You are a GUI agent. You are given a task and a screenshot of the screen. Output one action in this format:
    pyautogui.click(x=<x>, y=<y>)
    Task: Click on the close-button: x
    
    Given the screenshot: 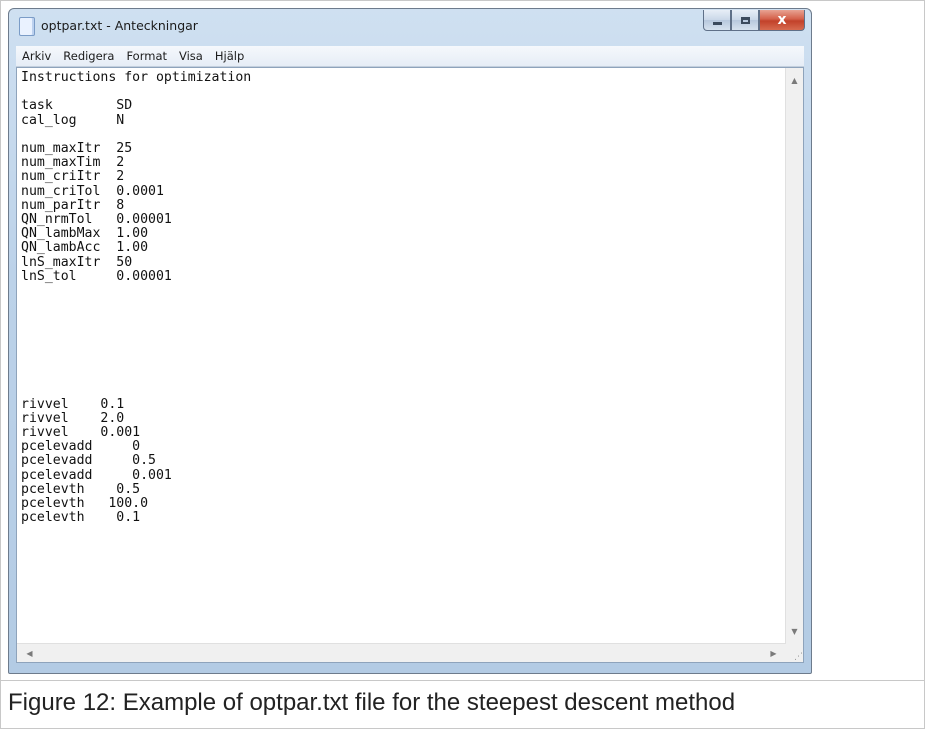 What is the action you would take?
    pyautogui.click(x=782, y=20)
    